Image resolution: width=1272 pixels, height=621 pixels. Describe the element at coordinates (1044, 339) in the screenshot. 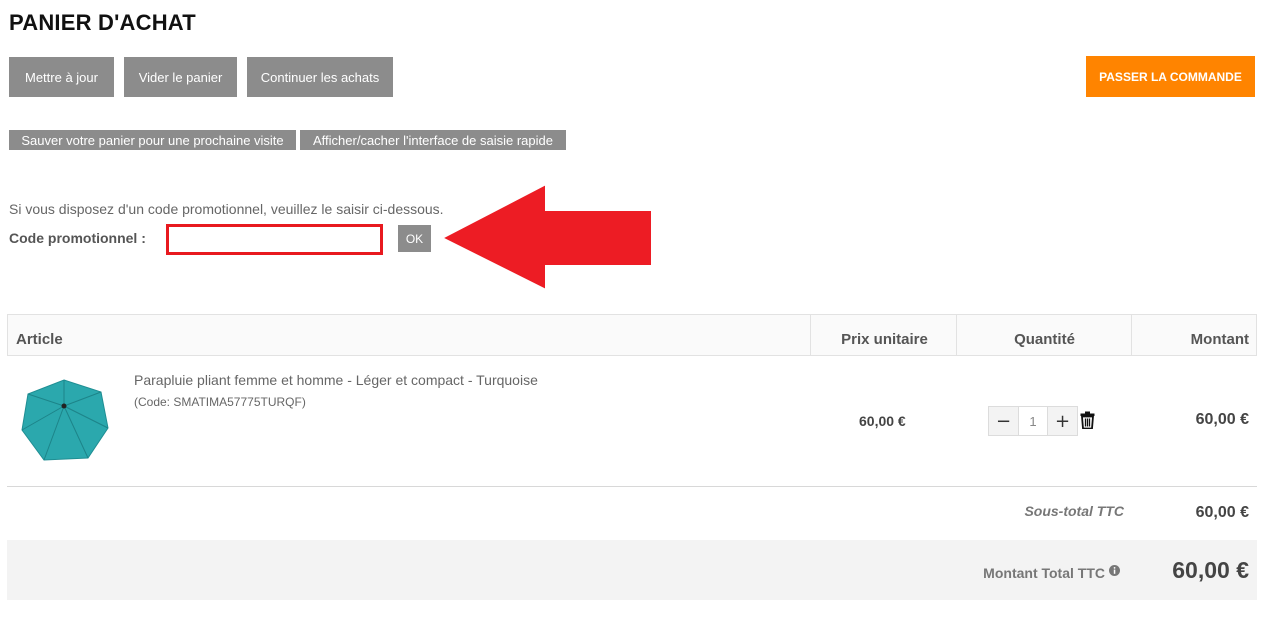

I see `header-quantity: Quantité` at that location.